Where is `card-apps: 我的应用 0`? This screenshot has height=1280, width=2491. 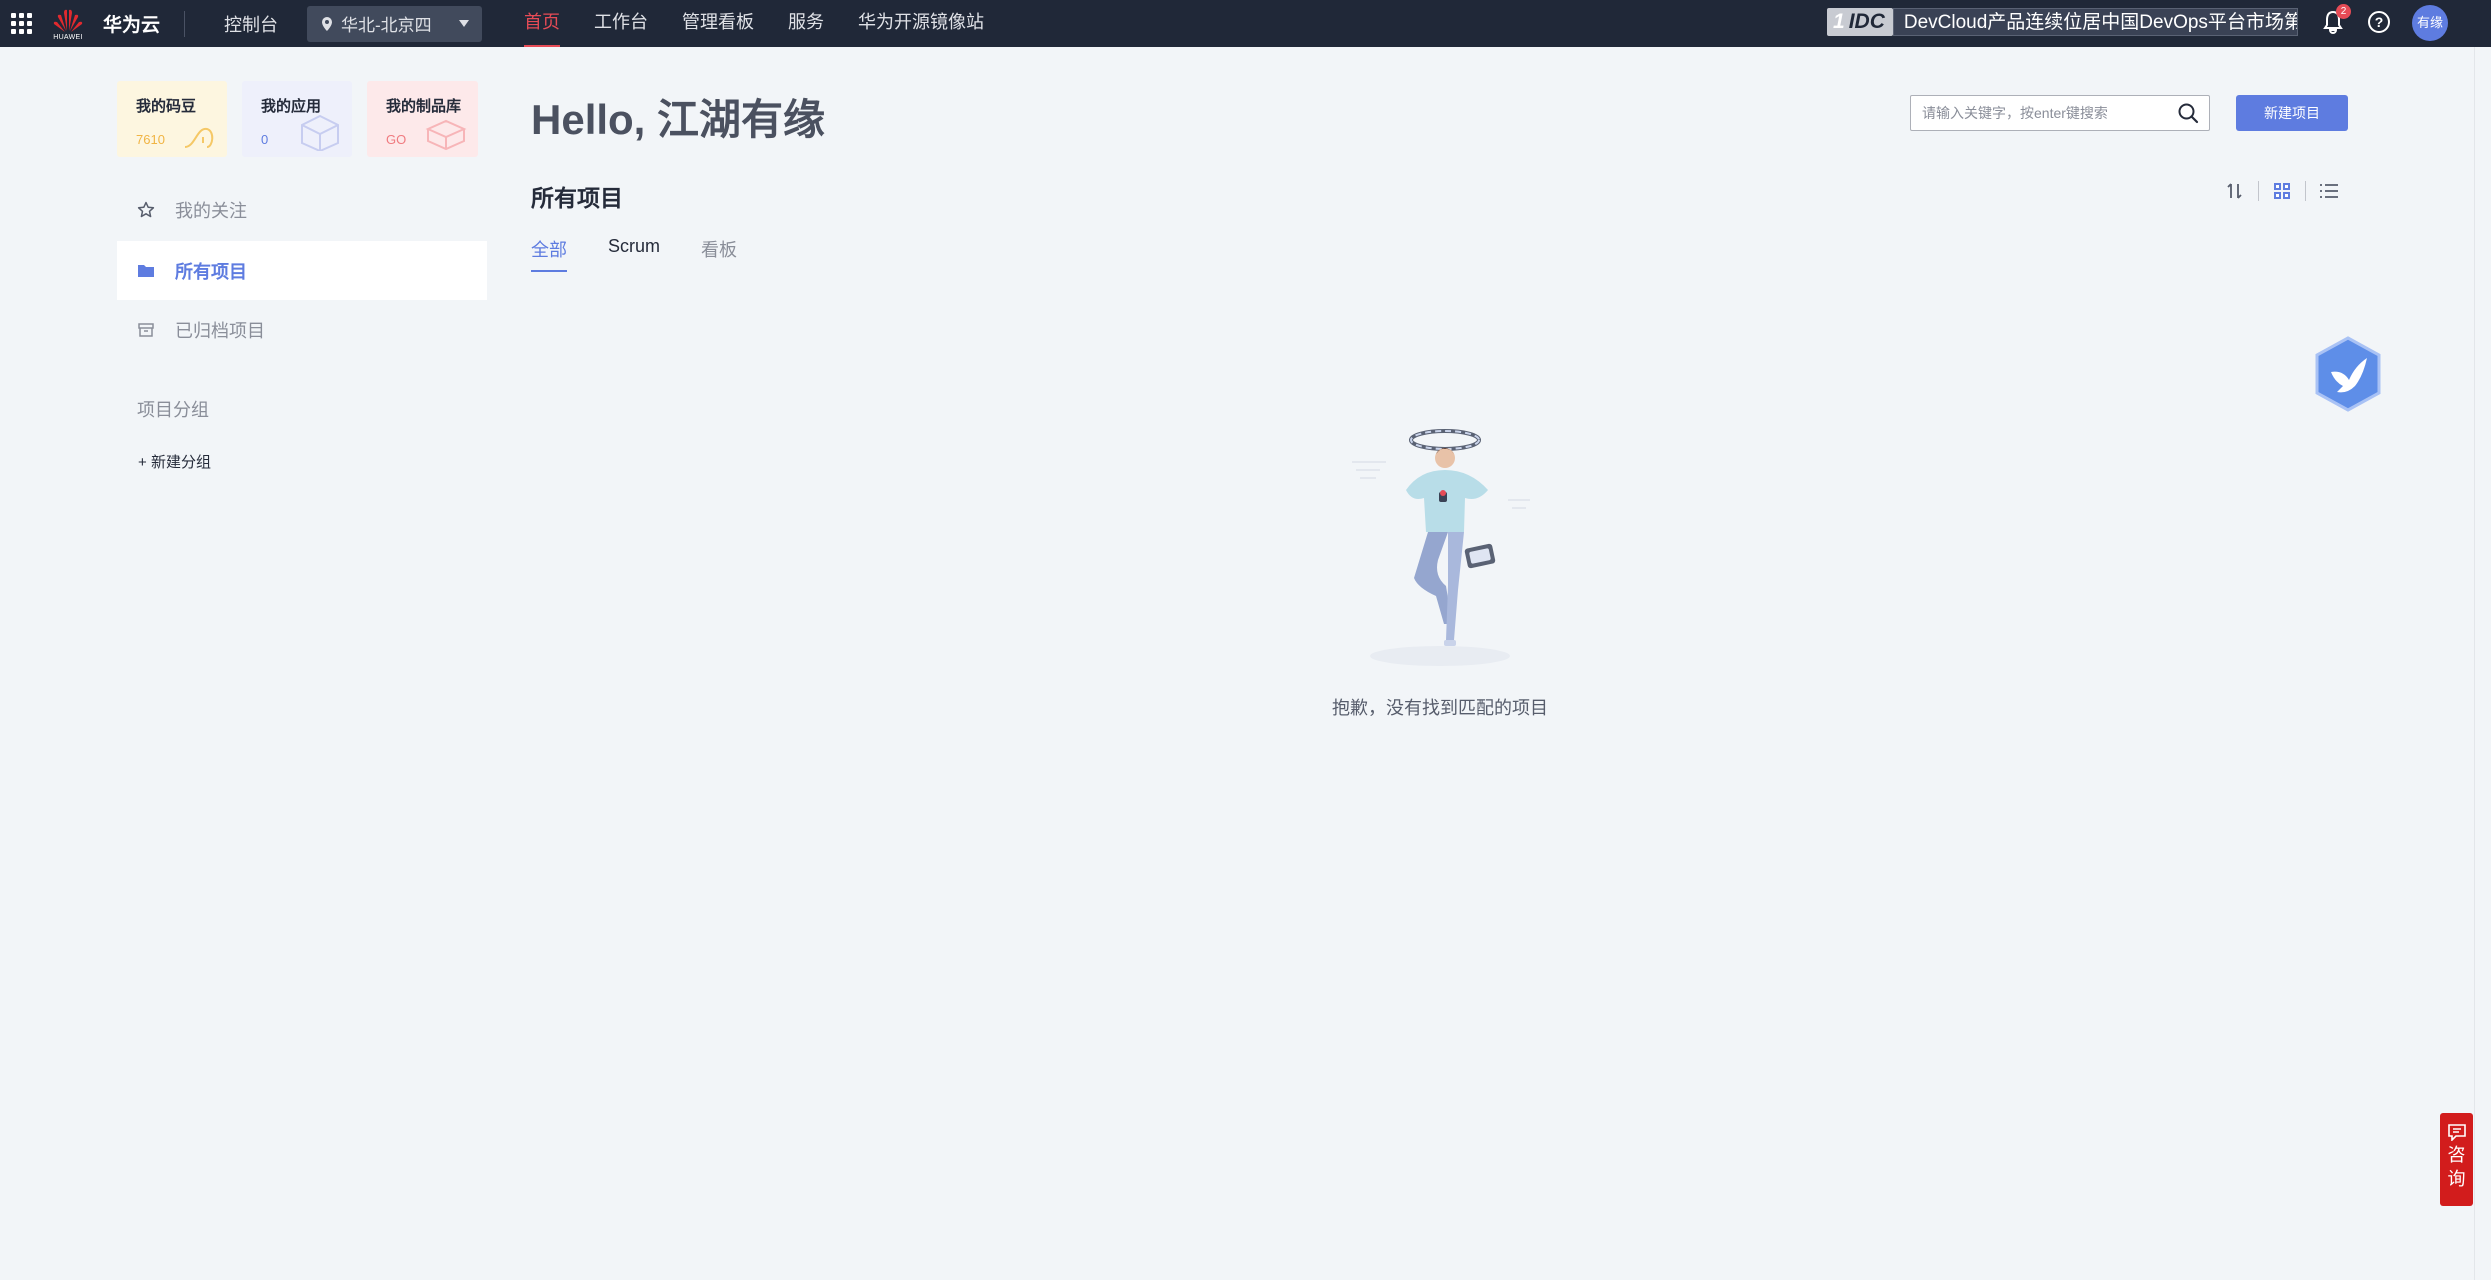 card-apps: 我的应用 0 is located at coordinates (297, 119).